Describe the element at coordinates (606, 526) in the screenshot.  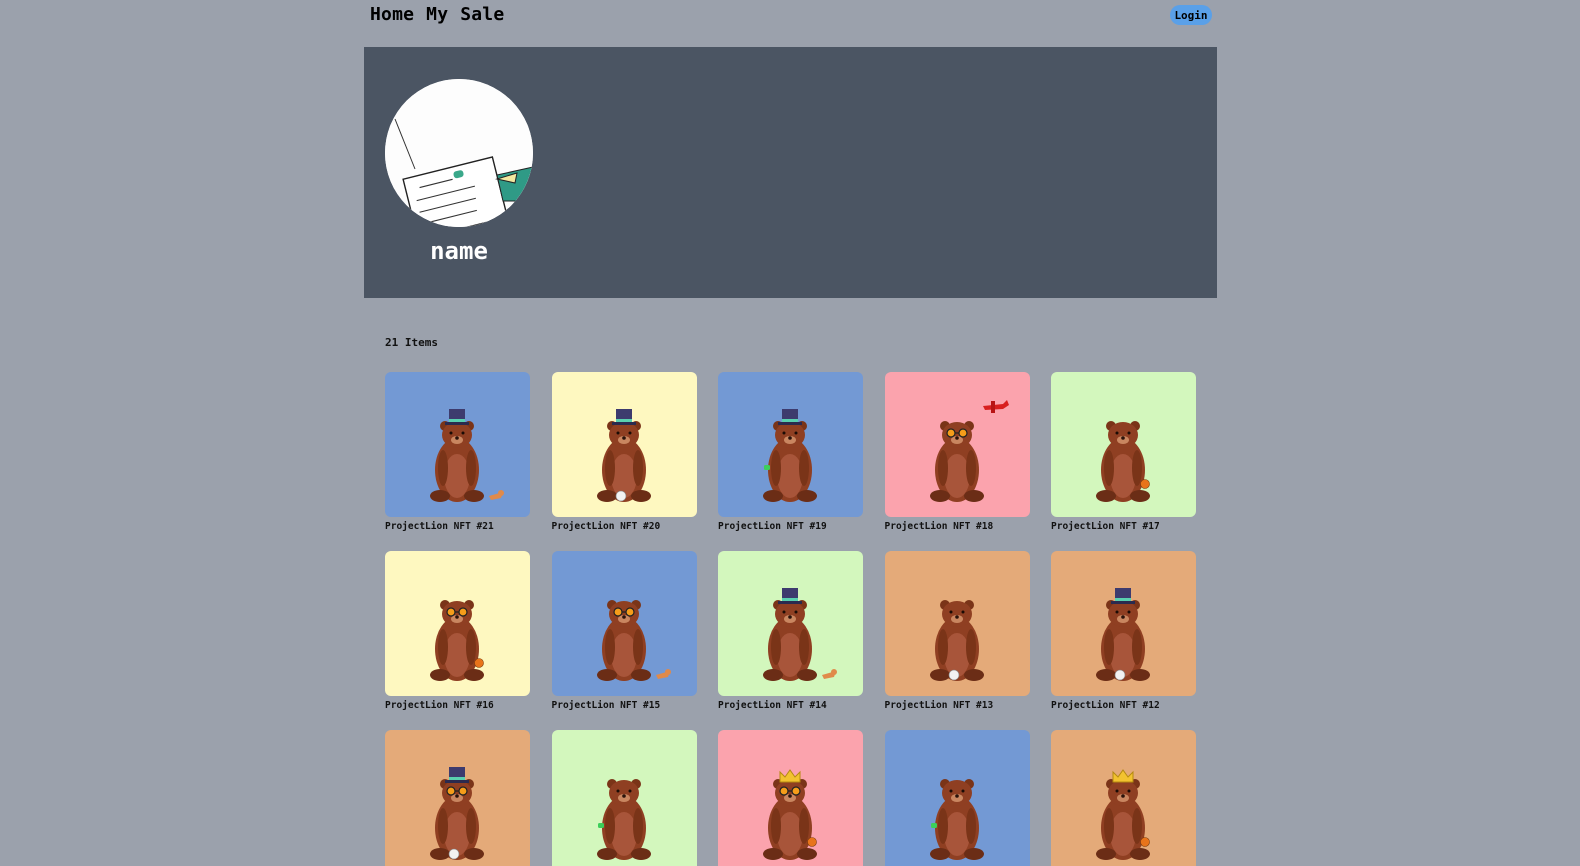
I see `nft-title: ProjectLion NFT #20` at that location.